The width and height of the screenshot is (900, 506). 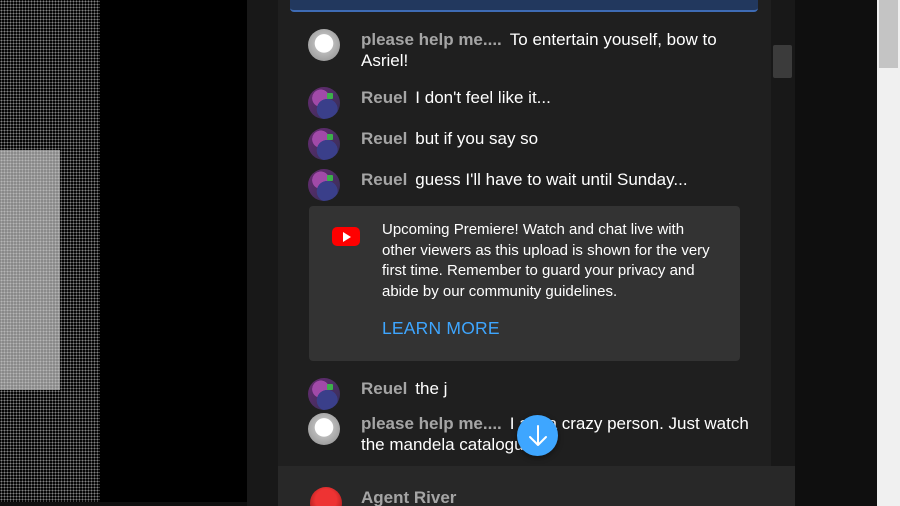 I want to click on user-avatar, so click(x=326, y=496).